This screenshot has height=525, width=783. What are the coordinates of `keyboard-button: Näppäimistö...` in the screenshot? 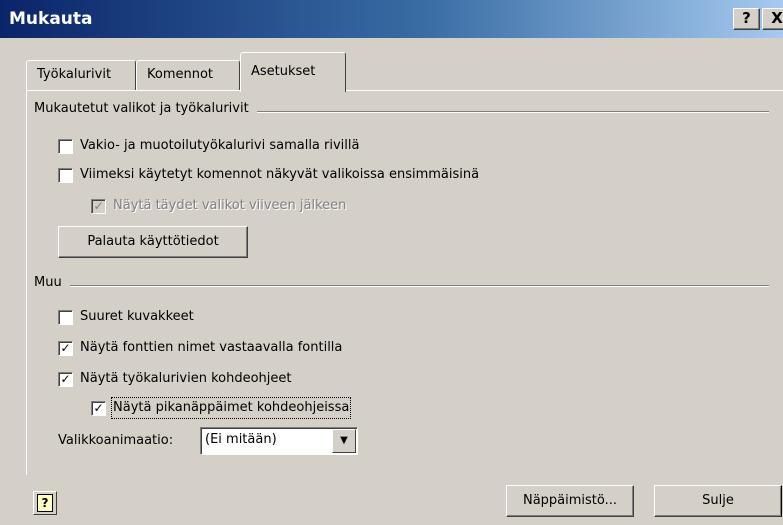 It's located at (570, 501).